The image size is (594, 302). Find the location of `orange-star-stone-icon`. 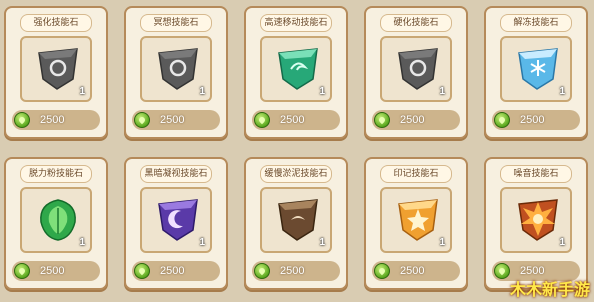

orange-star-stone-icon is located at coordinates (418, 220).